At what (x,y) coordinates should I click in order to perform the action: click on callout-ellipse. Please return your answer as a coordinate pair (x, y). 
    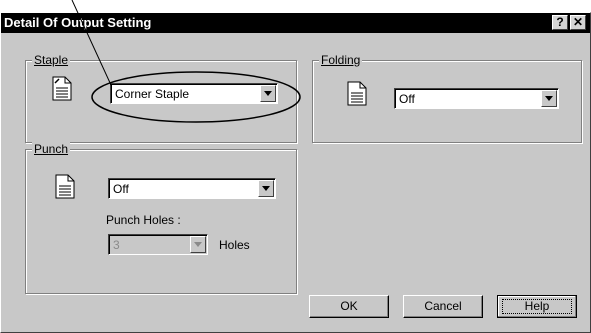
    Looking at the image, I should click on (196, 97).